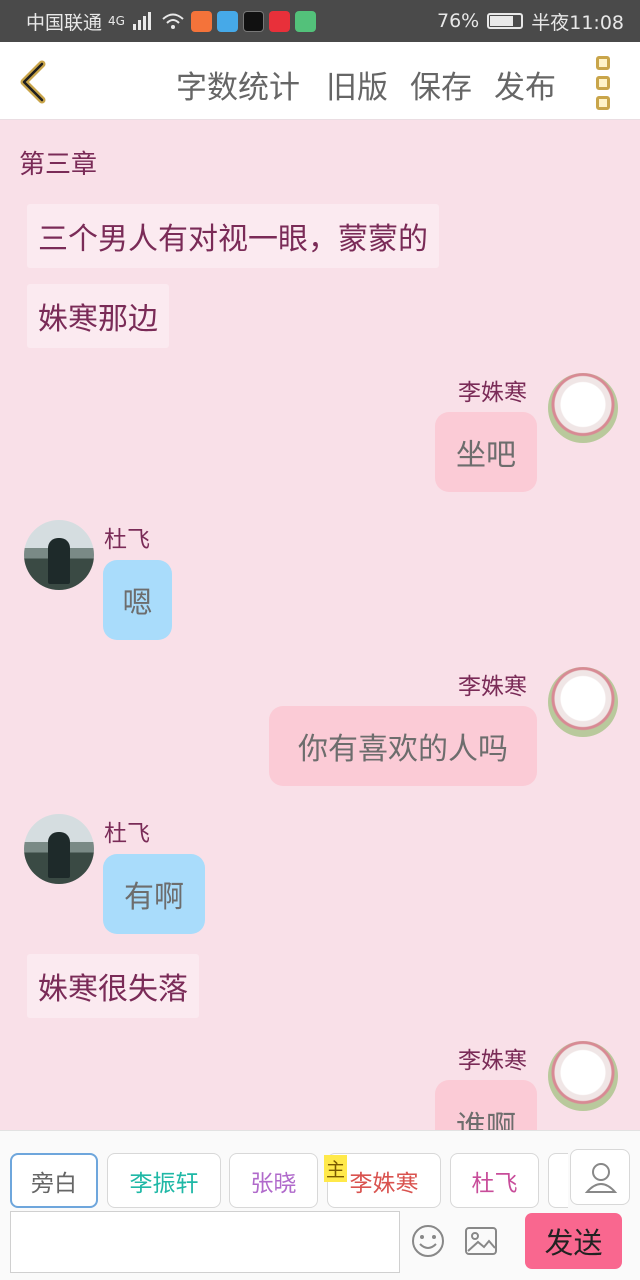  What do you see at coordinates (403, 746) in the screenshot?
I see `message-bubble: 你有喜欢的人吗` at bounding box center [403, 746].